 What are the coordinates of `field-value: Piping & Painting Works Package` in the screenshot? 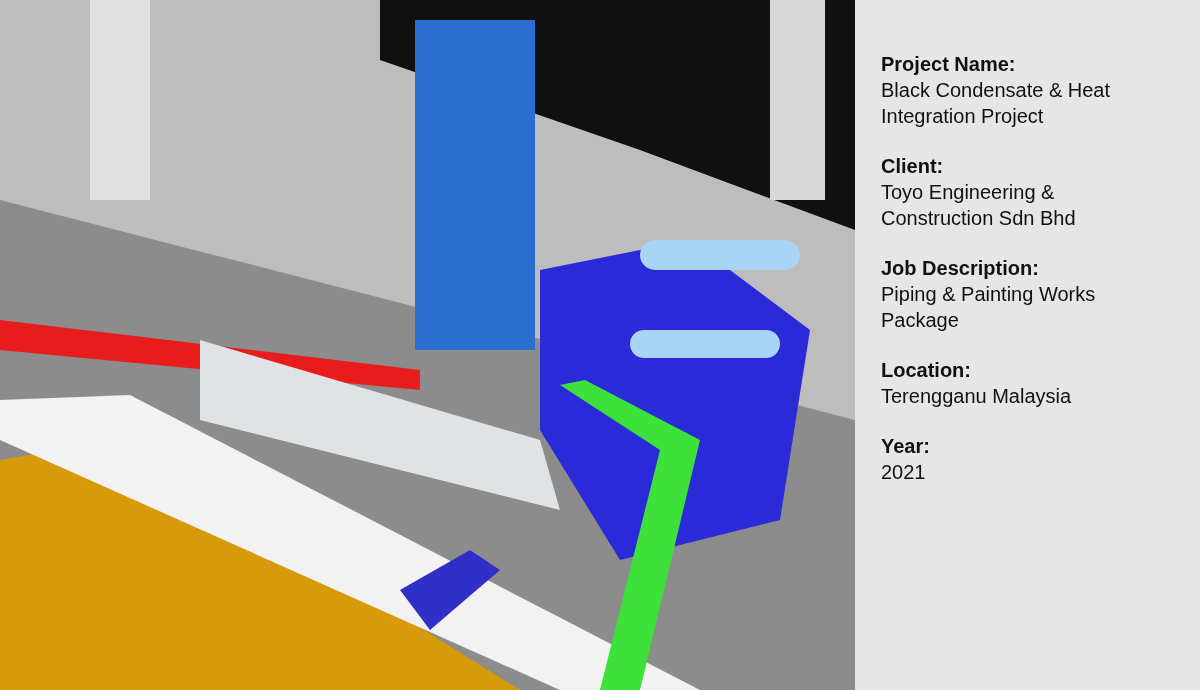 It's located at (989, 307).